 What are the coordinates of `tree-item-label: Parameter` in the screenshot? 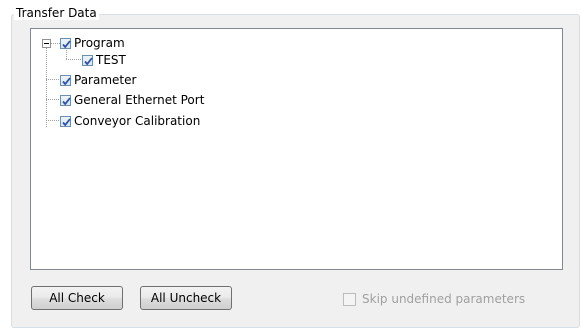 It's located at (105, 80).